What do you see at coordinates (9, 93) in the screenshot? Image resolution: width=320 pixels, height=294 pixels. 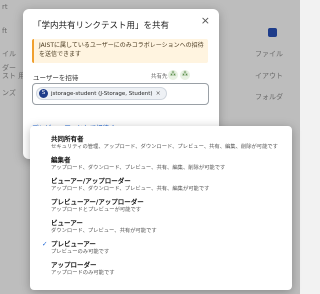 I see `background-text: ンズ` at bounding box center [9, 93].